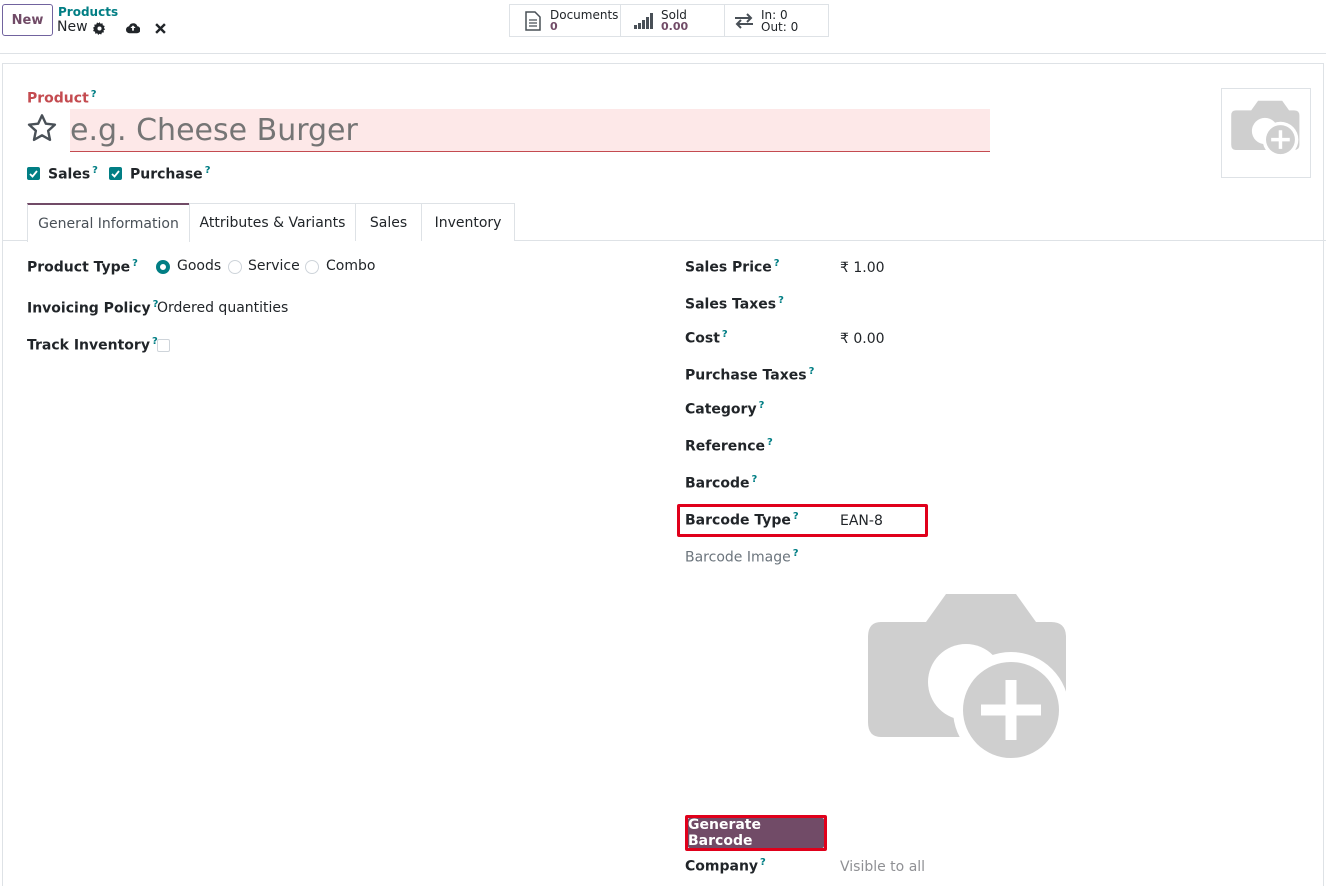 This screenshot has width=1326, height=886. What do you see at coordinates (93, 308) in the screenshot?
I see `invoicing-policy-label: Invoicing Policy?` at bounding box center [93, 308].